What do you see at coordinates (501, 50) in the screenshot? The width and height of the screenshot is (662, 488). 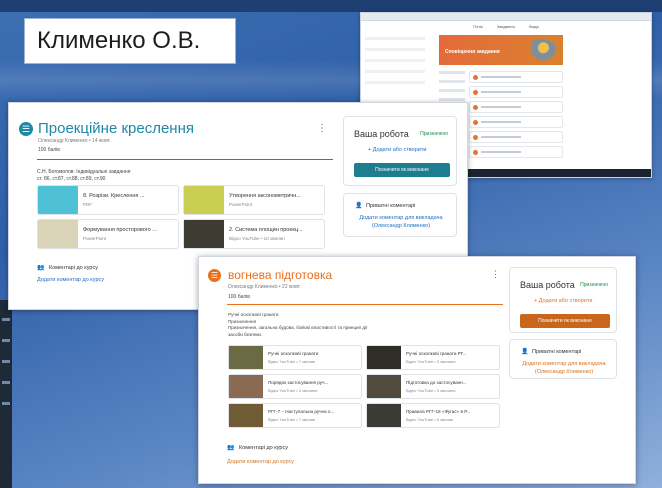 I see `mini-course-banner: Сповіщення завдання` at bounding box center [501, 50].